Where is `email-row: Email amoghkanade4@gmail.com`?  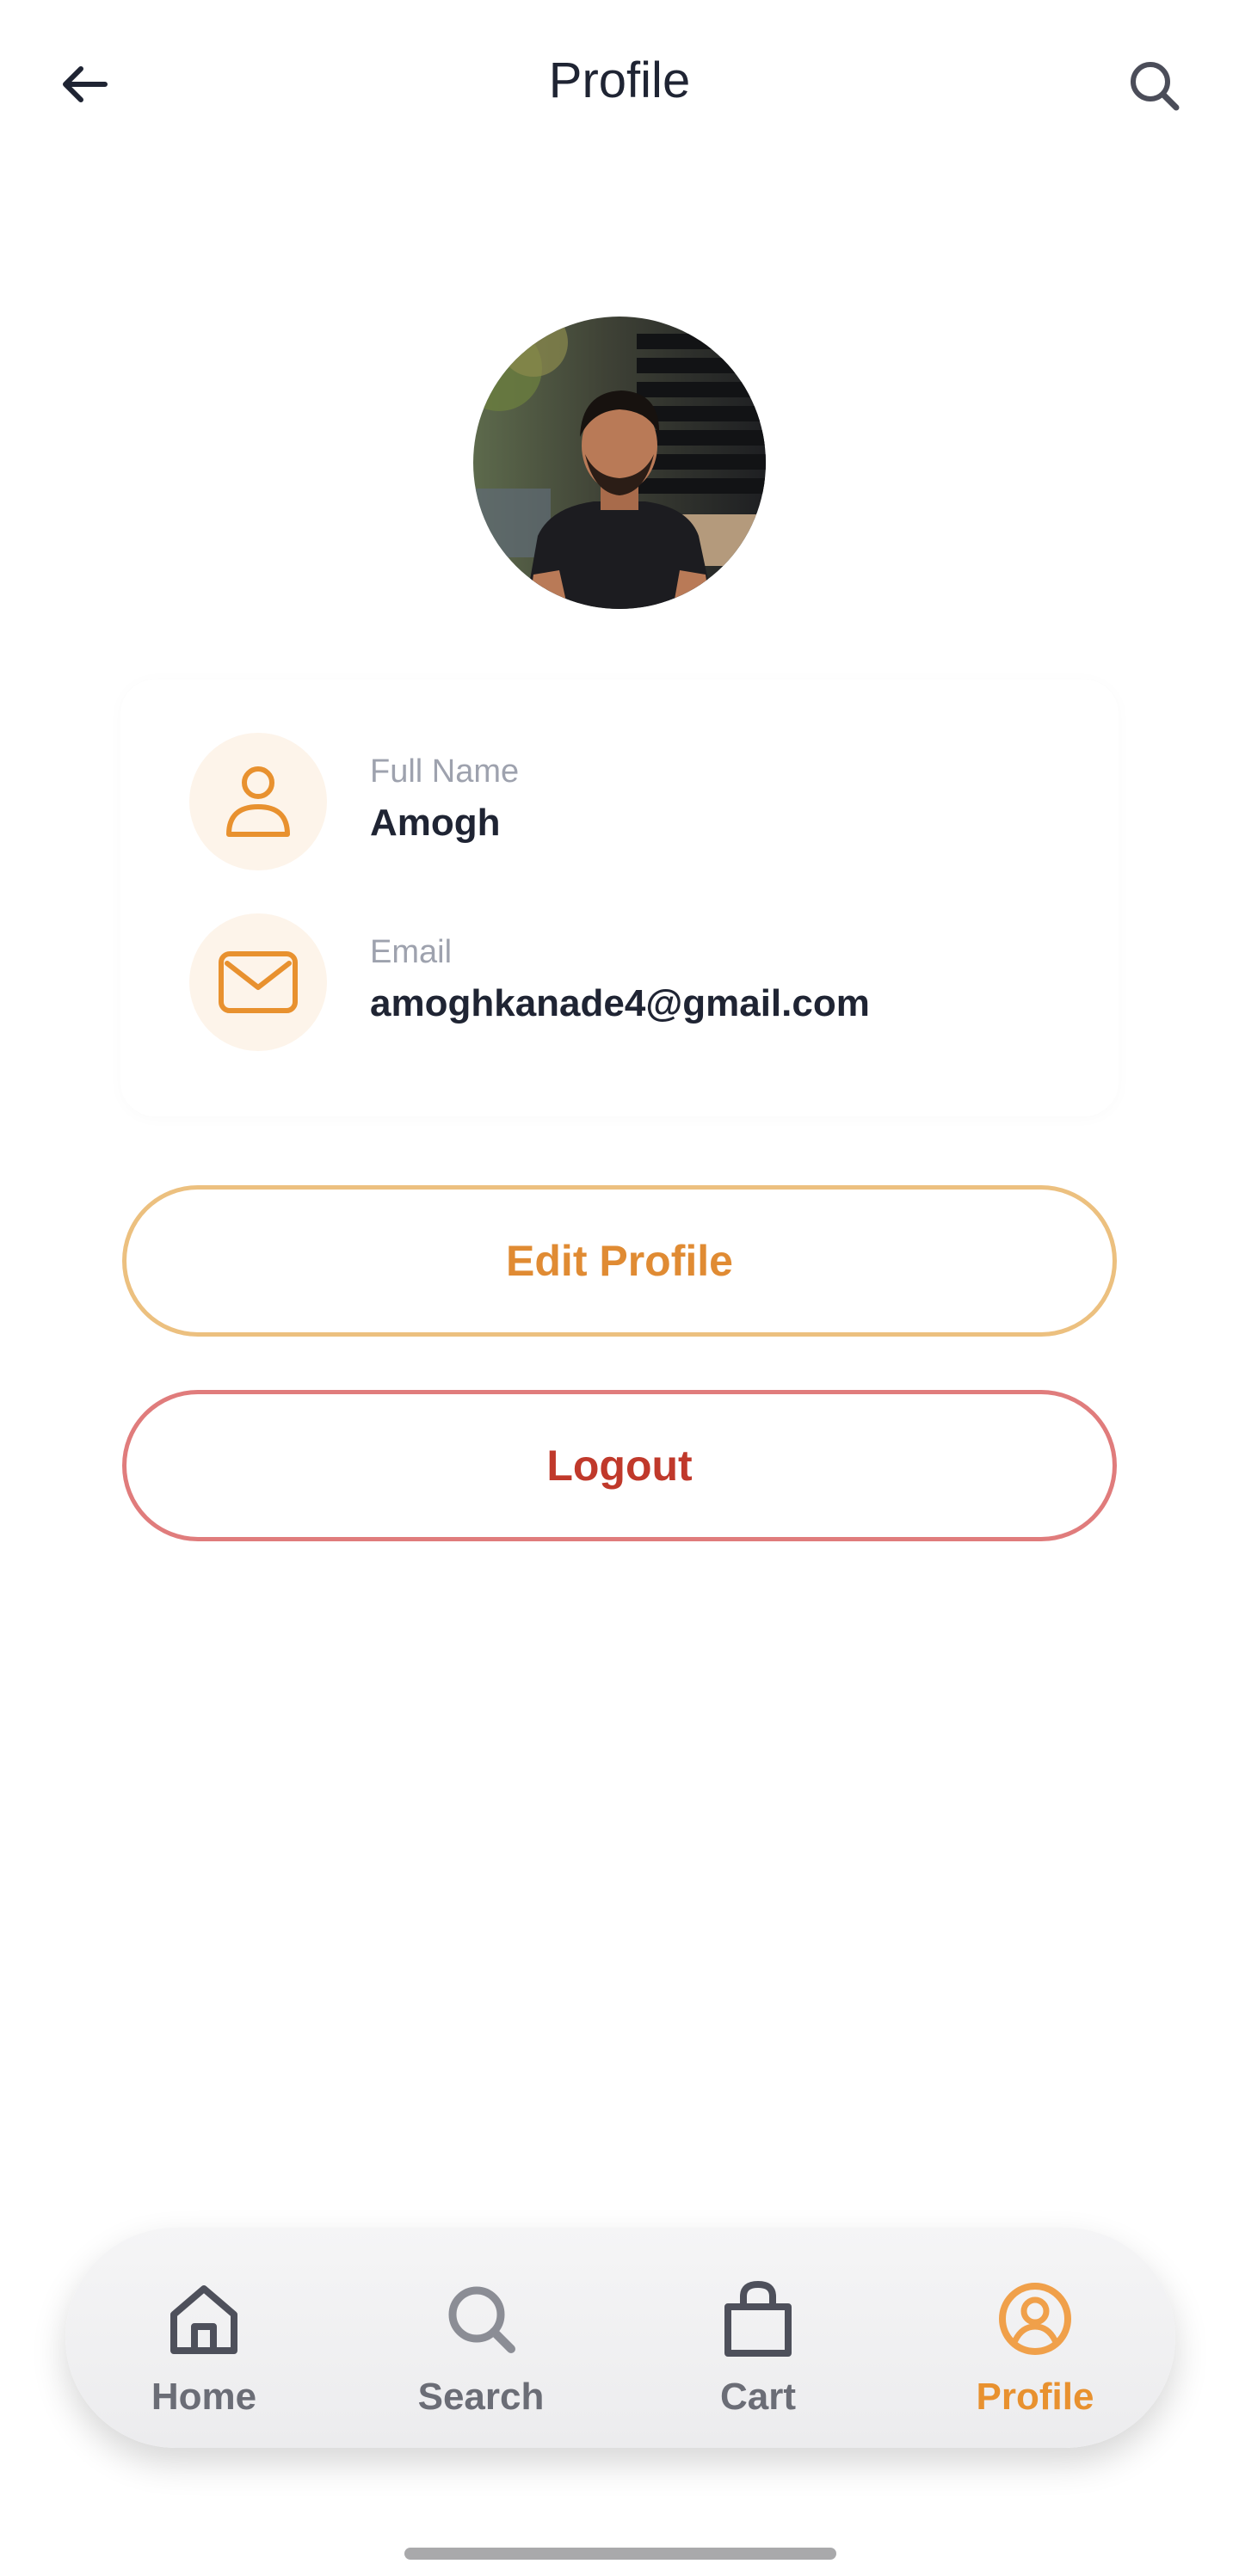 email-row: Email amoghkanade4@gmail.com is located at coordinates (619, 982).